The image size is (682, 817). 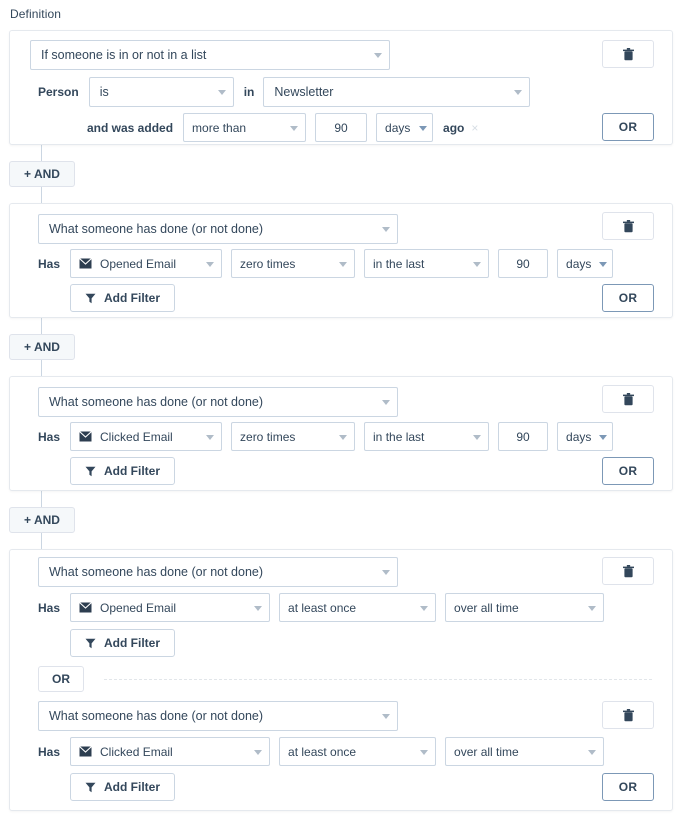 What do you see at coordinates (293, 436) in the screenshot?
I see `group3-frequency-select: zero times` at bounding box center [293, 436].